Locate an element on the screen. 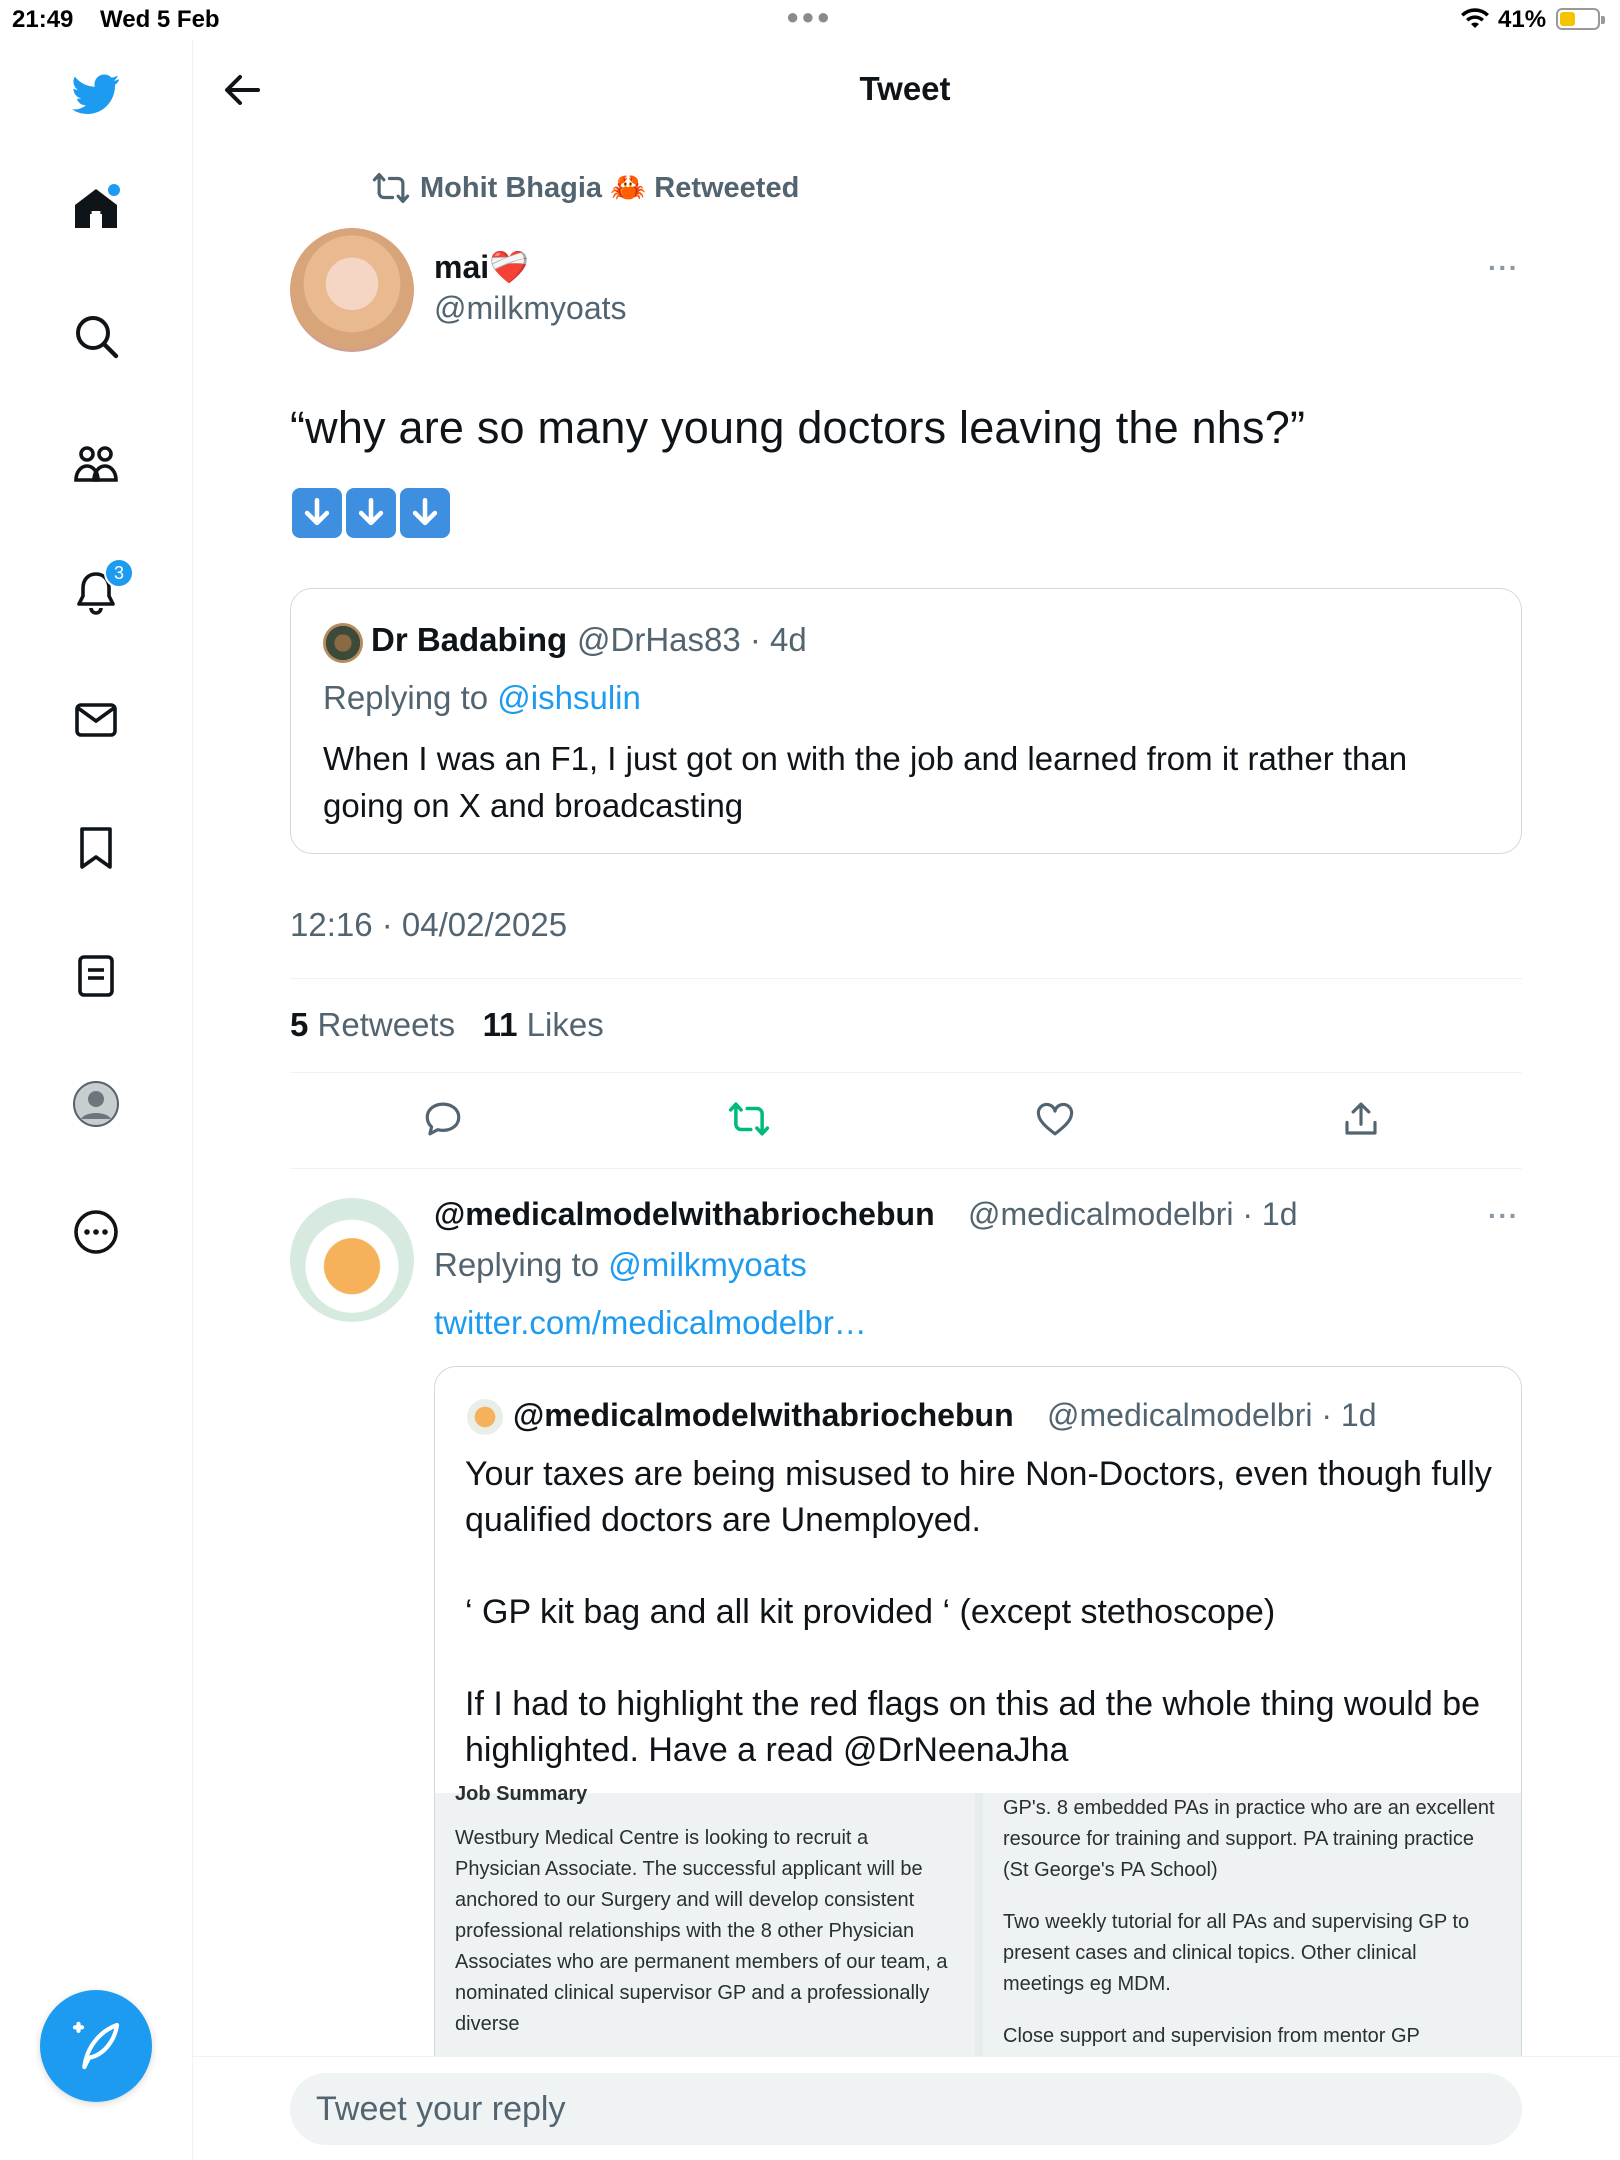 The image size is (1620, 2160). retweeted-by: Mohit Bhagia 🦀 Retweeted is located at coordinates (585, 188).